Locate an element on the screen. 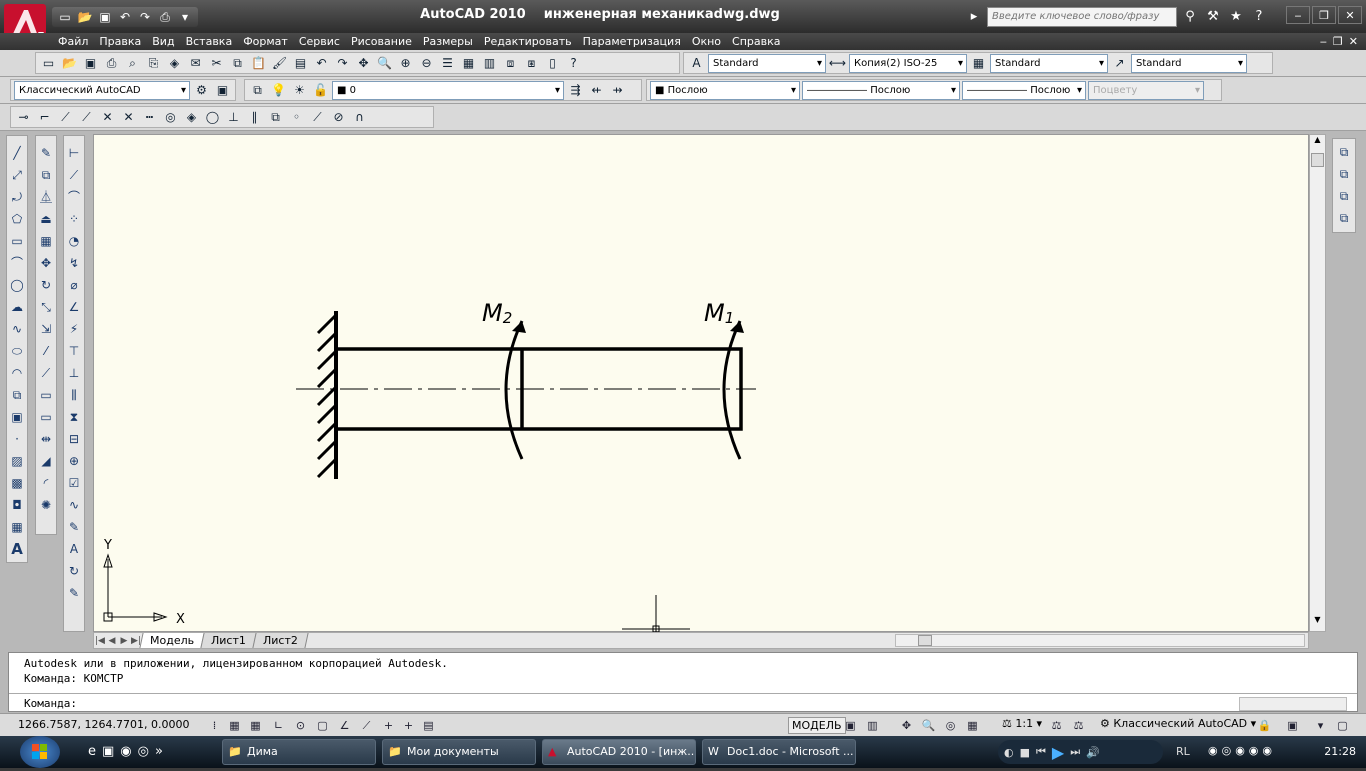 This screenshot has width=1366, height=771. copy-object-icon: ⧉ is located at coordinates (46, 175).